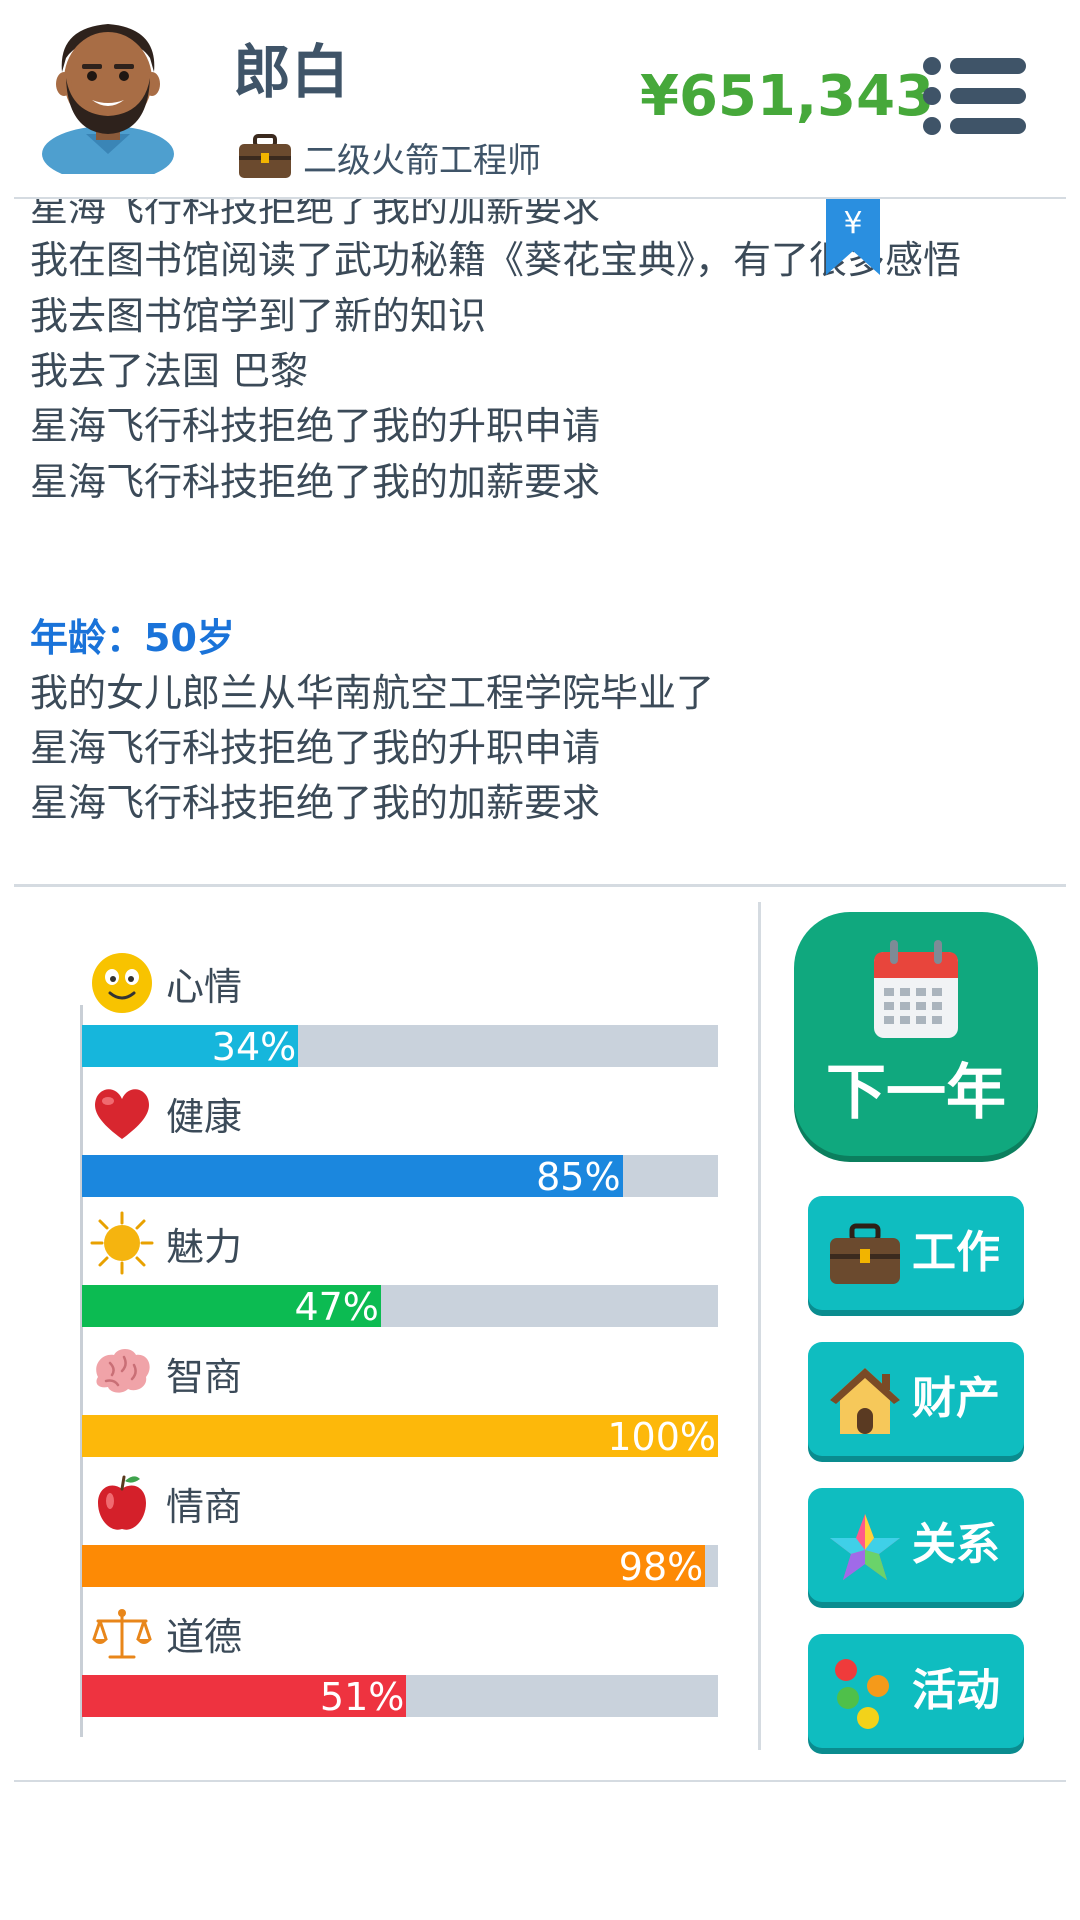  Describe the element at coordinates (204, 1376) in the screenshot. I see `stat-label: 智商` at that location.